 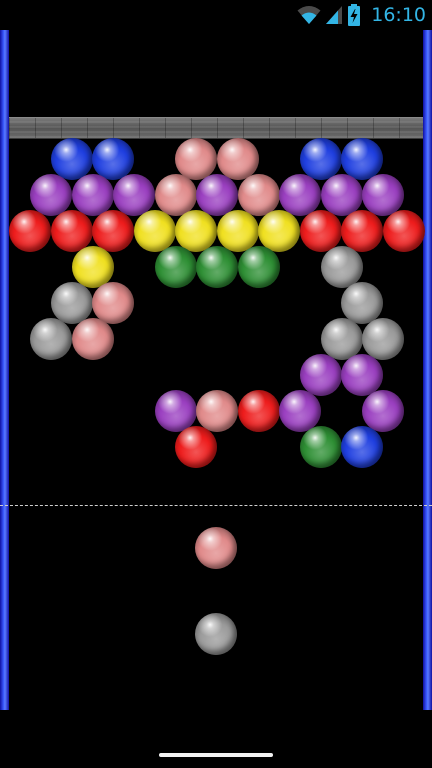 I want to click on deadline-line, so click(x=216, y=505).